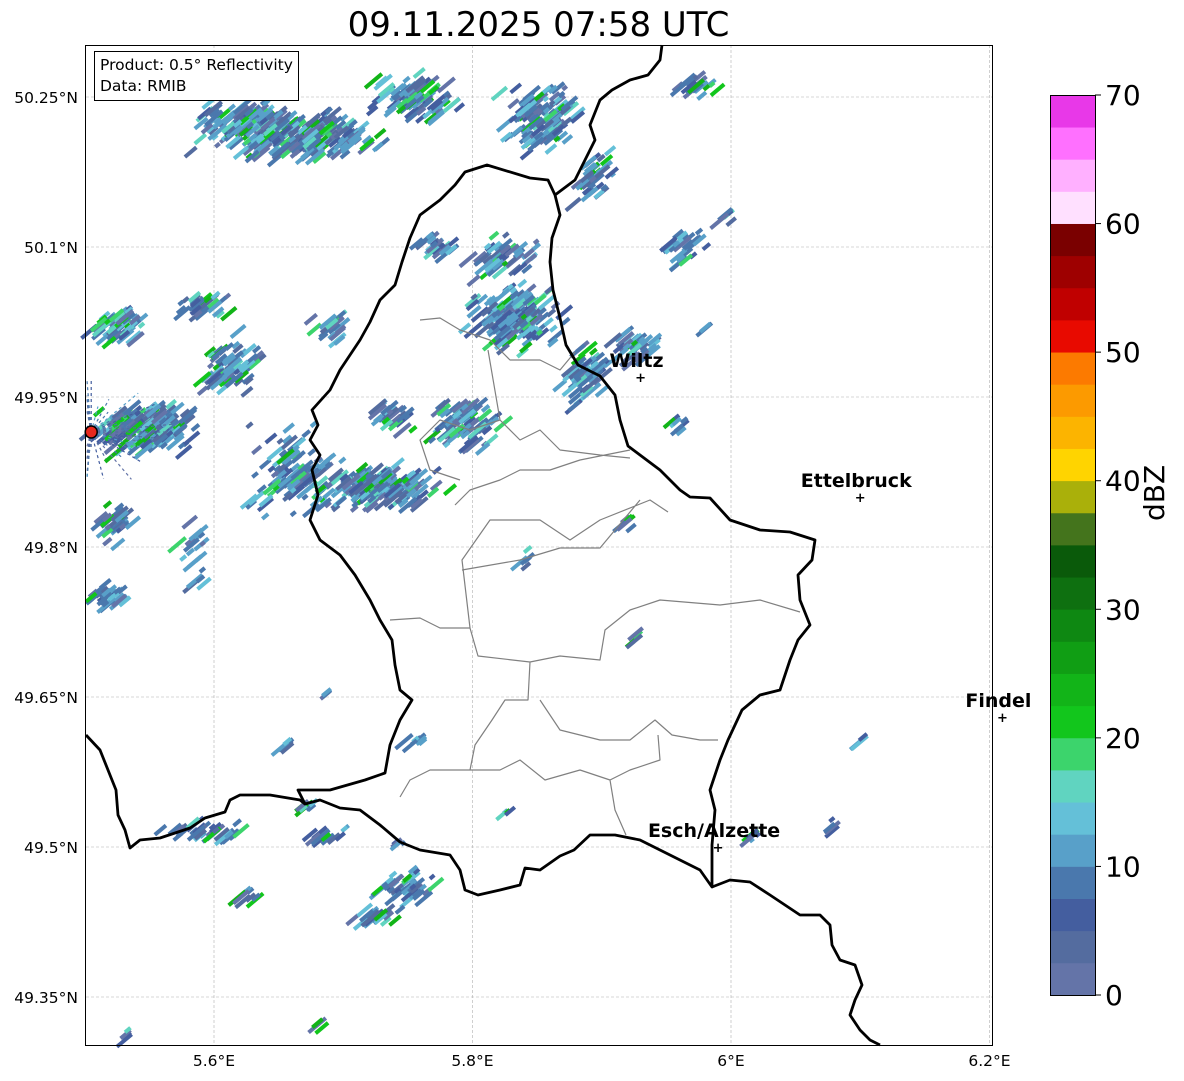 This screenshot has height=1081, width=1184. What do you see at coordinates (1123, 738) in the screenshot?
I see `colorbar-tick-label: 20` at bounding box center [1123, 738].